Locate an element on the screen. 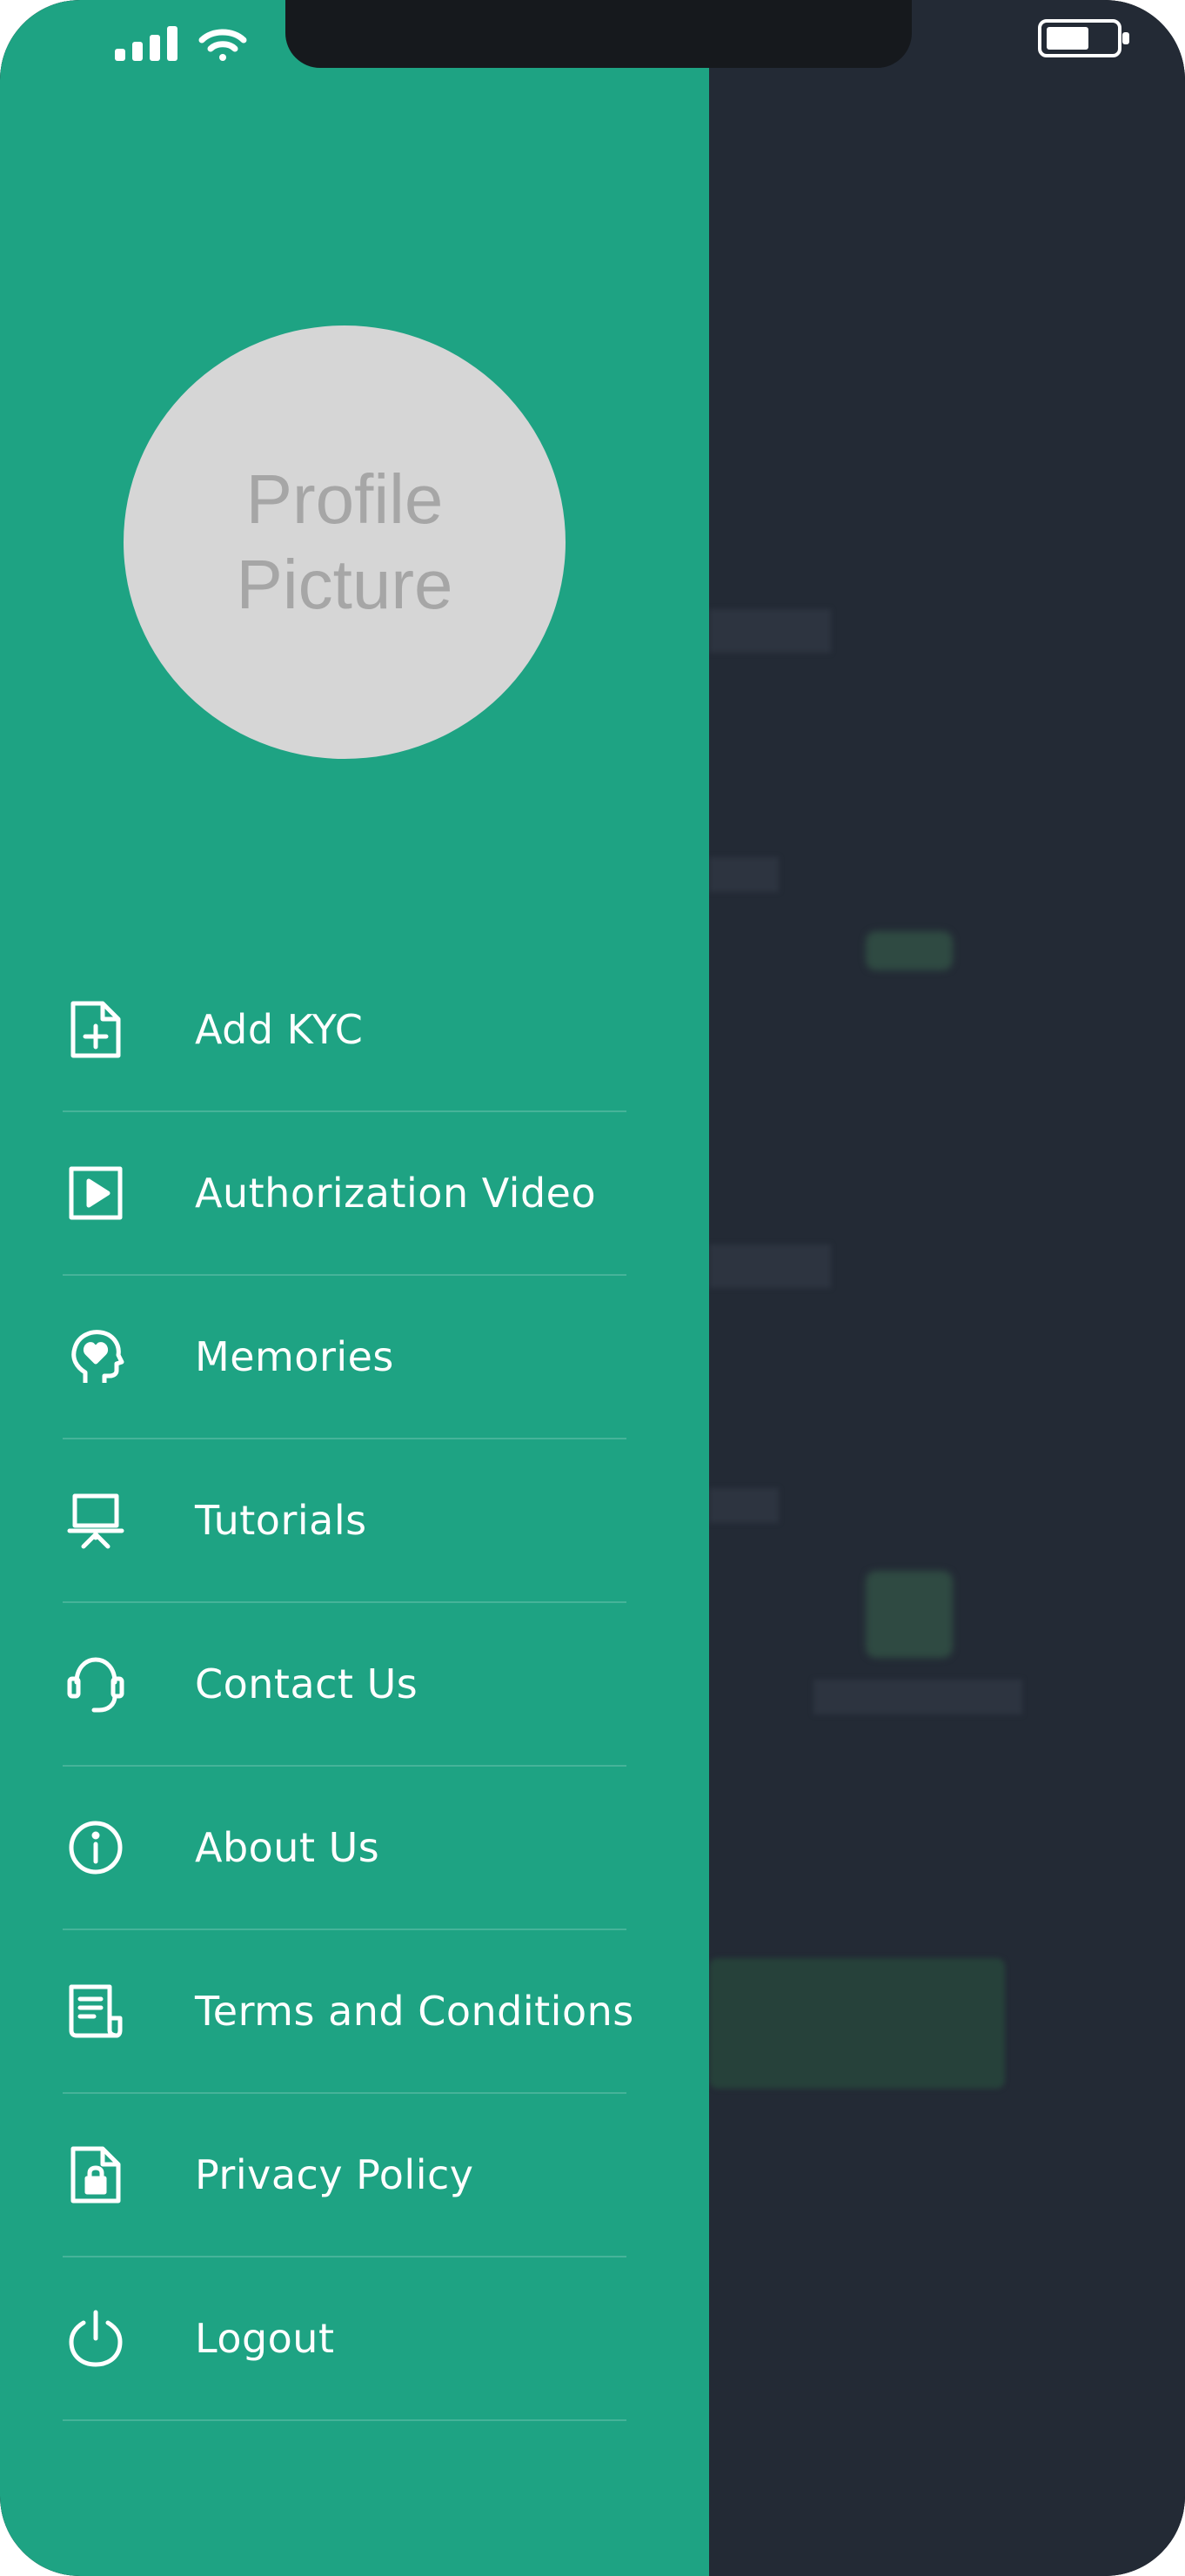  menu-label: Memories is located at coordinates (294, 1356).